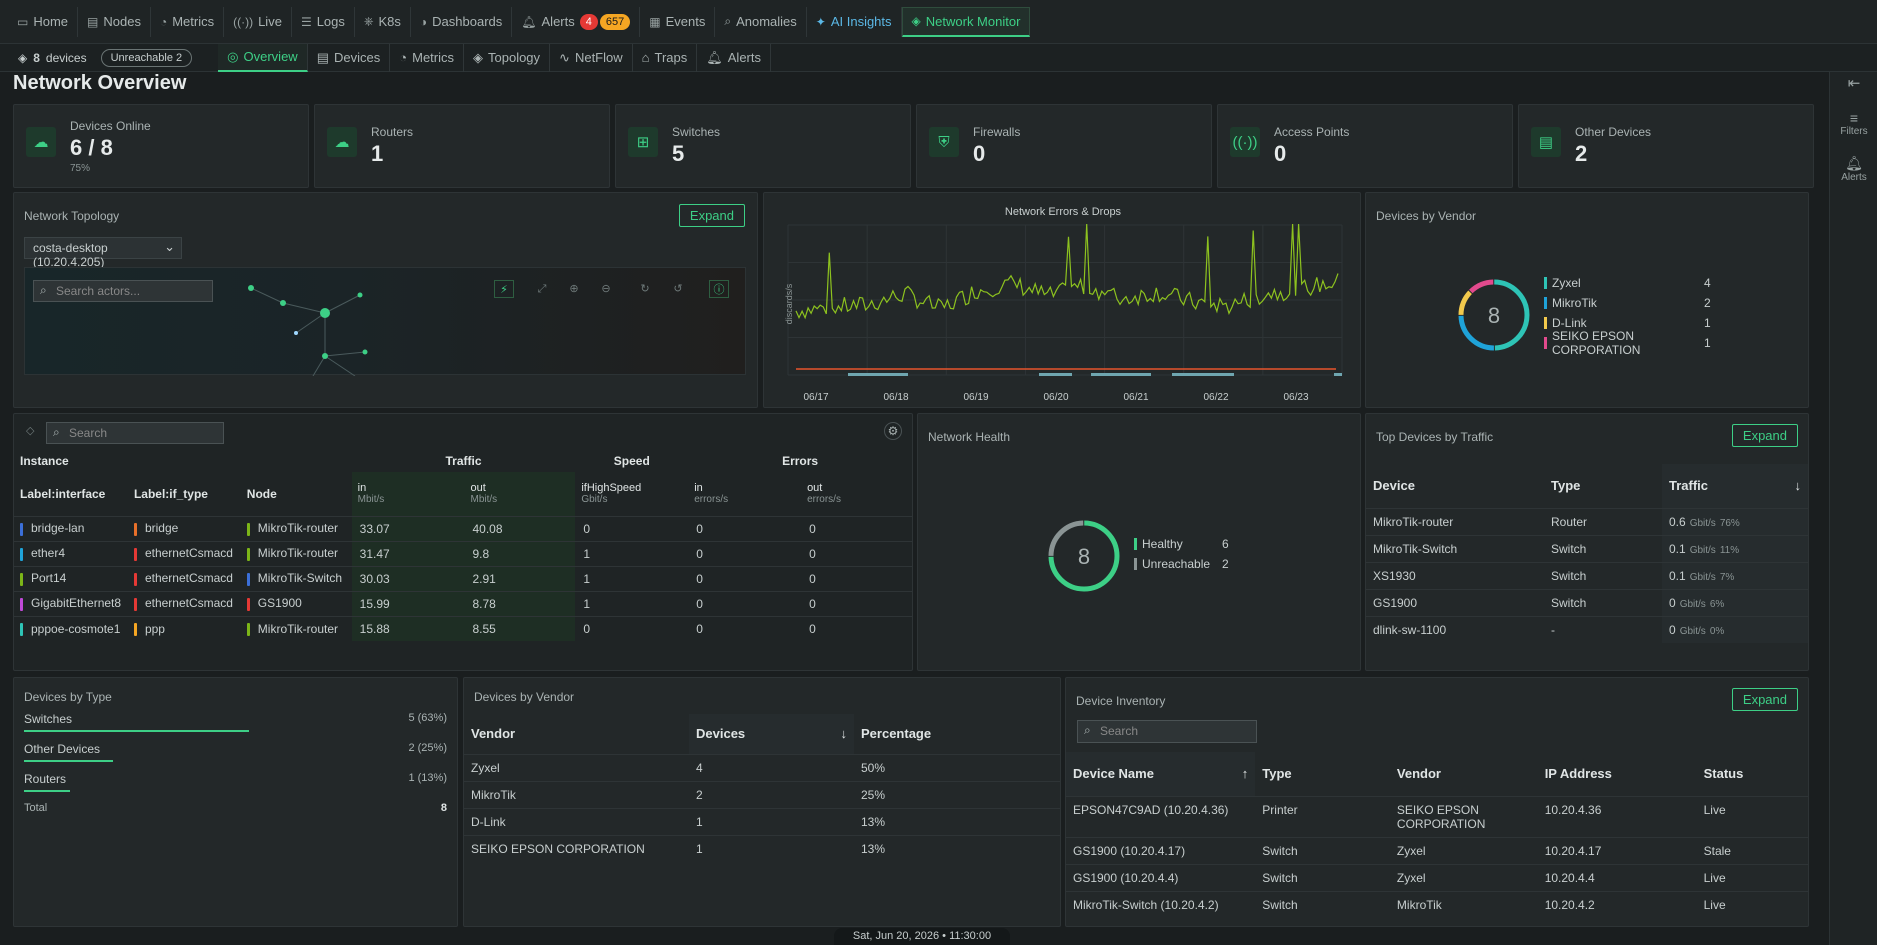  What do you see at coordinates (1603, 629) in the screenshot?
I see `cell-type: -` at bounding box center [1603, 629].